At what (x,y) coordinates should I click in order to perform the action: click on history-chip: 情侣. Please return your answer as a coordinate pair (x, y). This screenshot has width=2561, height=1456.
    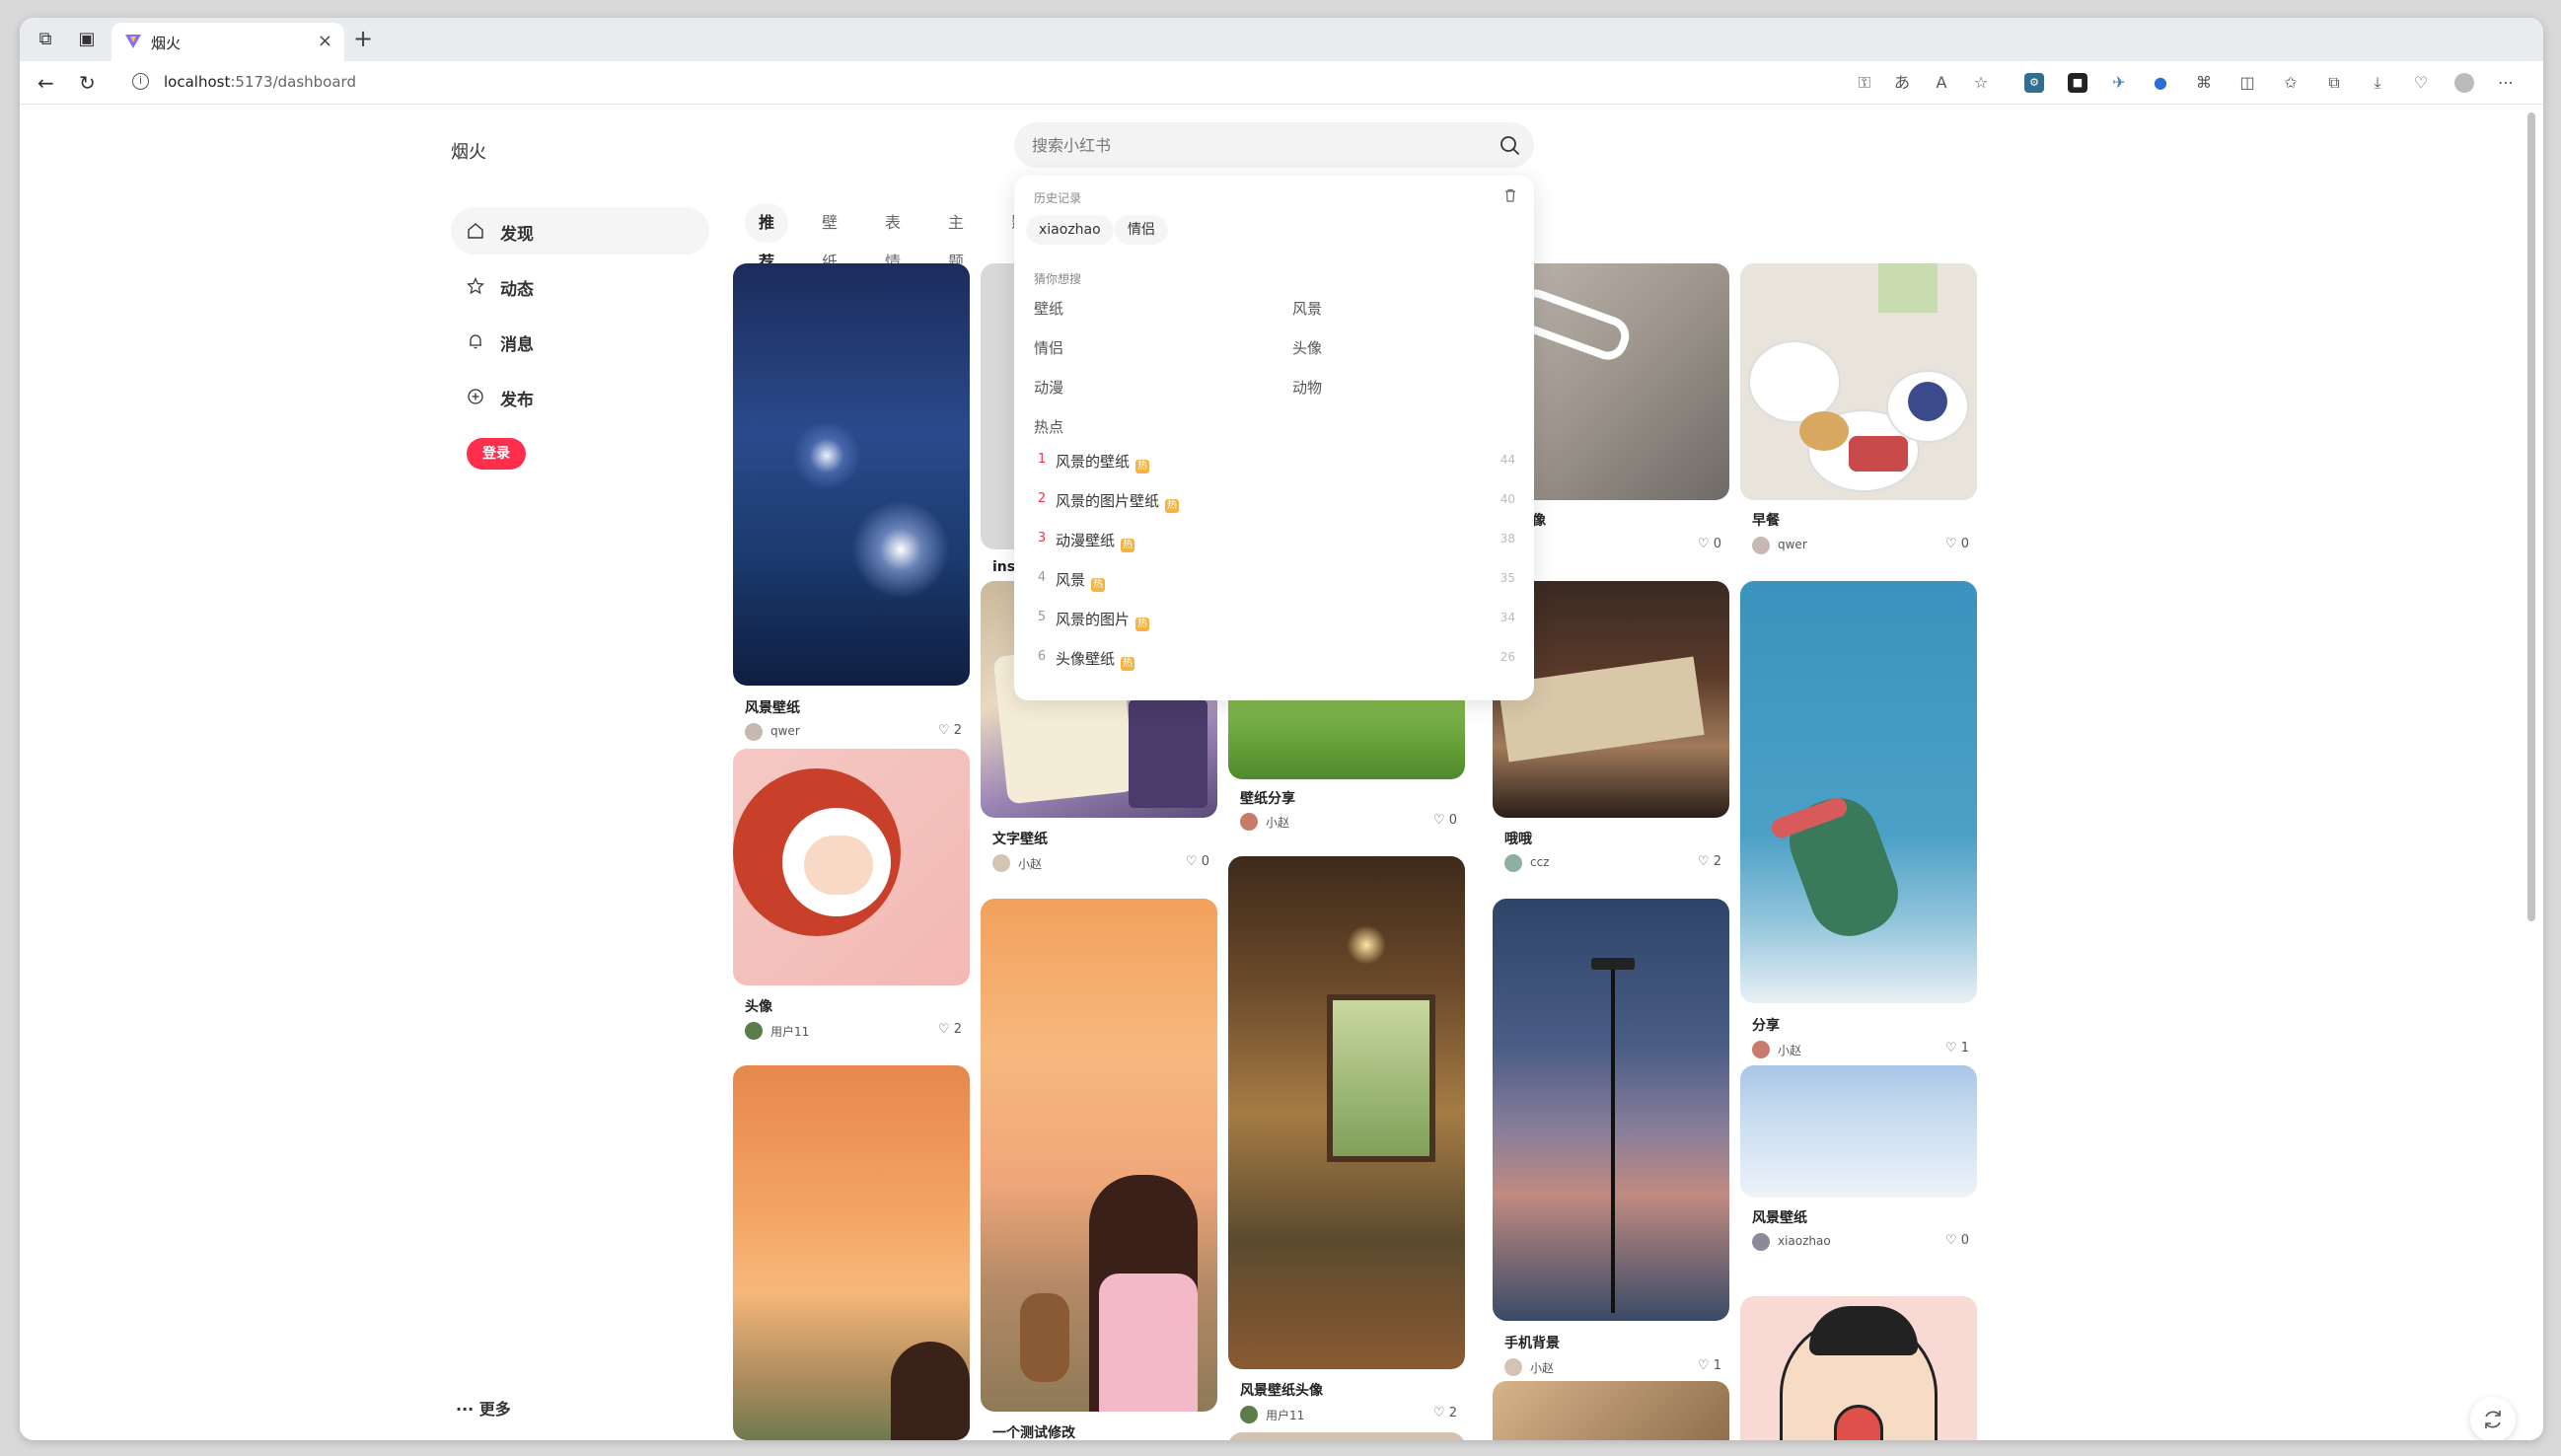
    Looking at the image, I should click on (1141, 230).